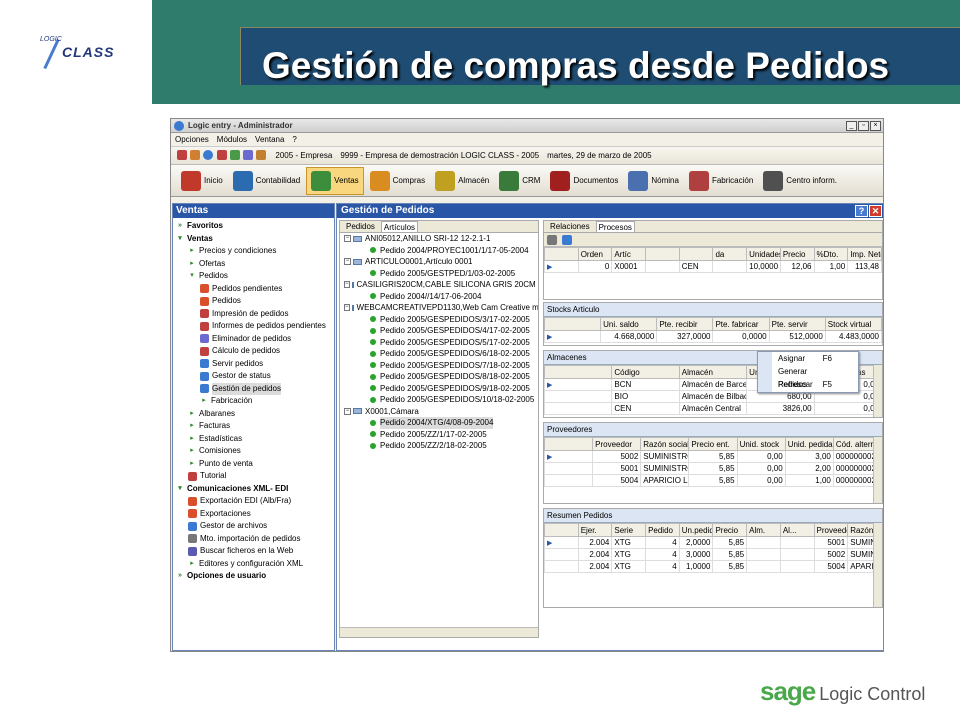 This screenshot has width=960, height=720. Describe the element at coordinates (864, 254) in the screenshot. I see `column-header: Imp. Neto` at that location.